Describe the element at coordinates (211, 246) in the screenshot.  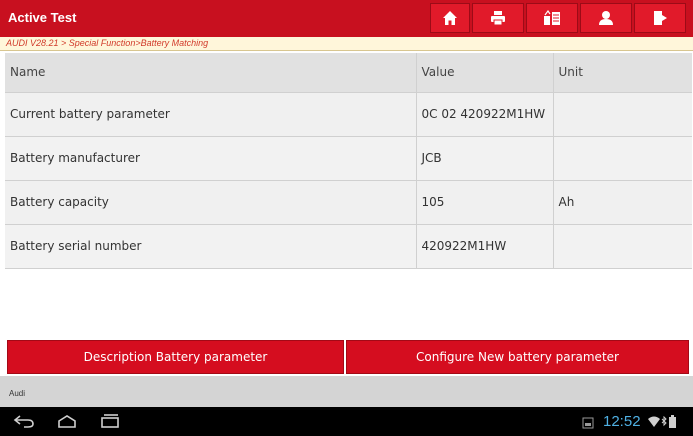
I see `cell-name: Battery serial number` at that location.